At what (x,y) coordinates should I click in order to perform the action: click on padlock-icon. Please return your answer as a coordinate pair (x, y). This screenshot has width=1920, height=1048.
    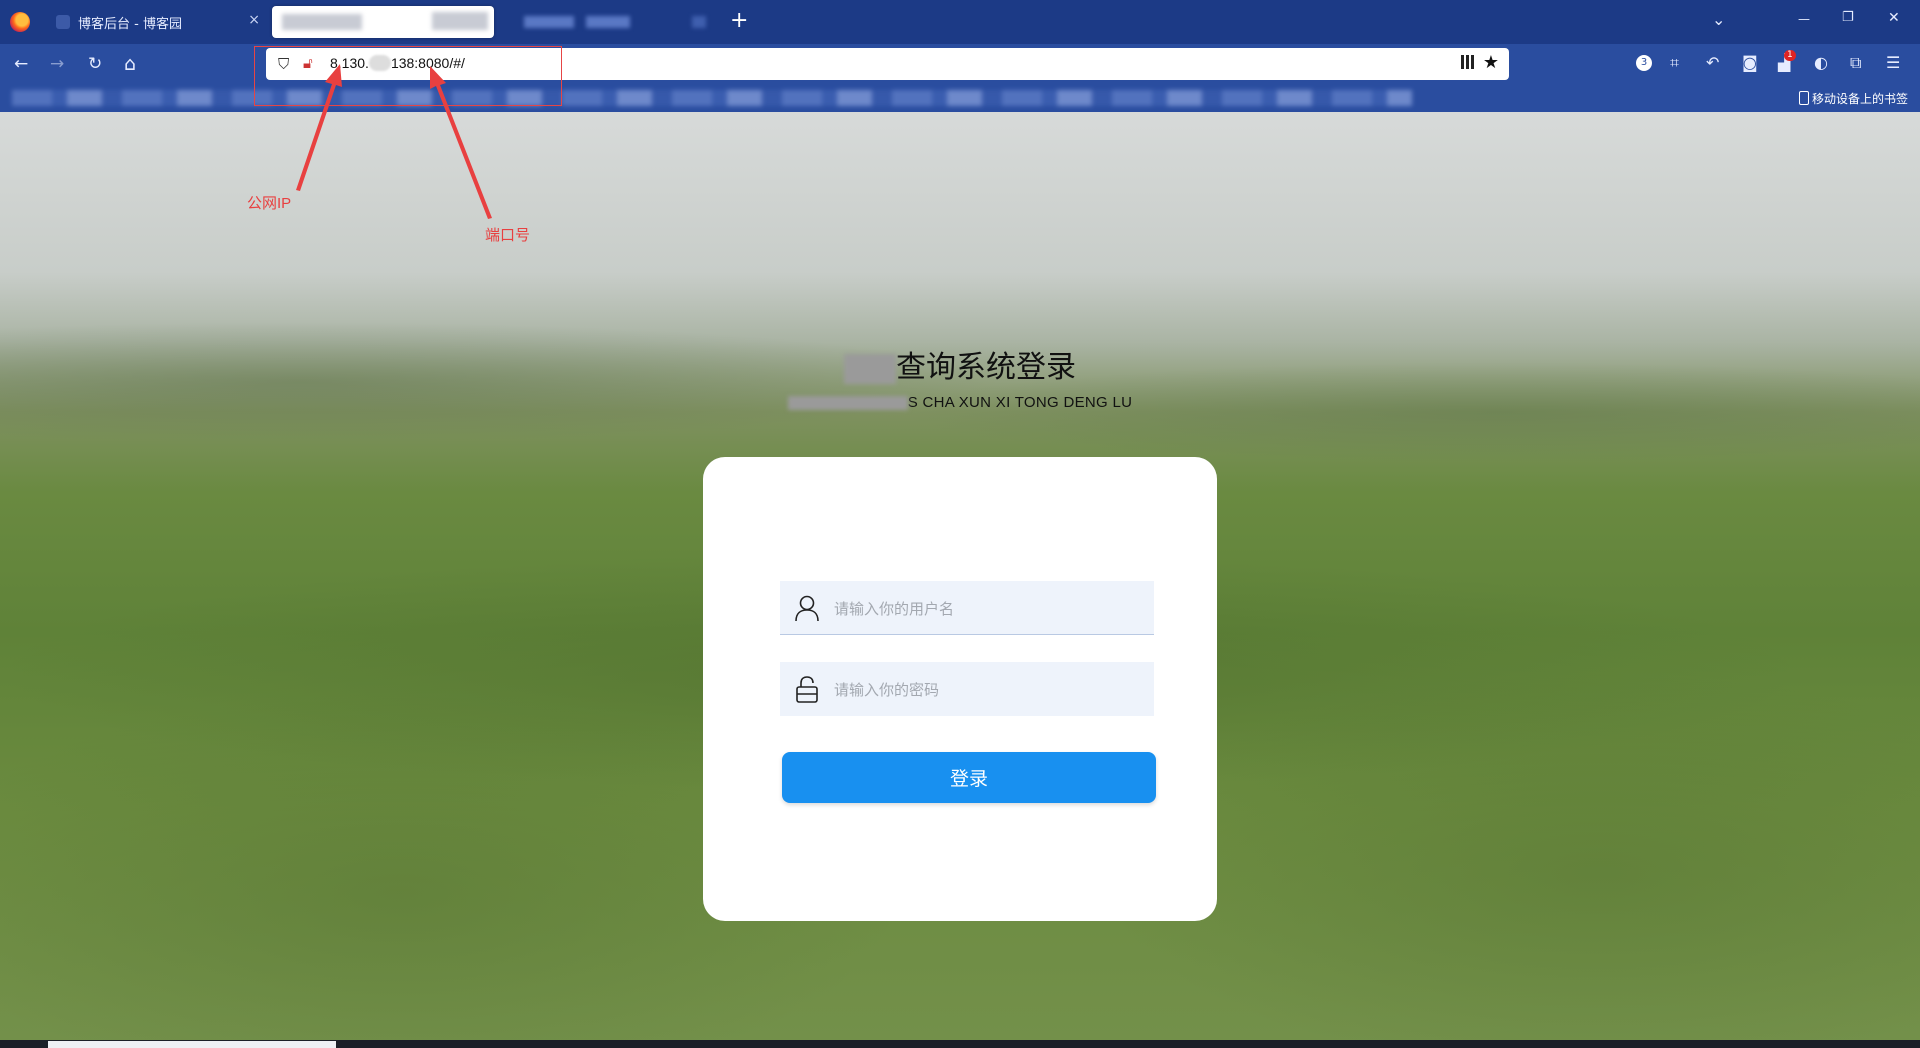
    Looking at the image, I should click on (807, 689).